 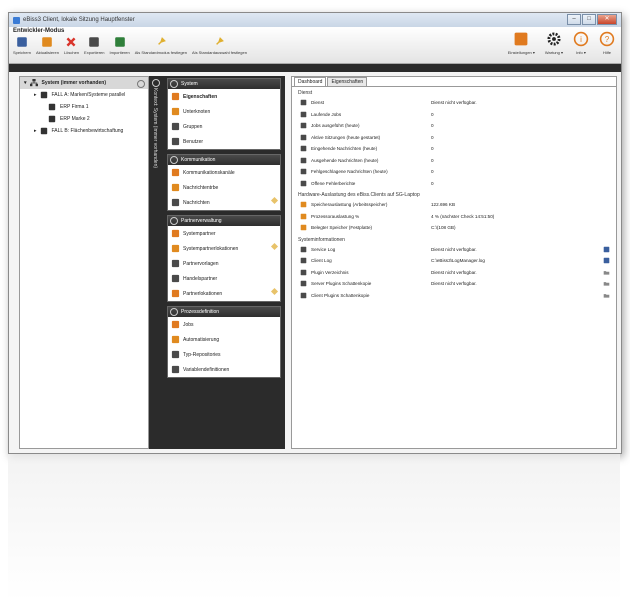 What do you see at coordinates (156, 262) in the screenshot?
I see `context-strip: Kontext: System (immer vorhanden)` at bounding box center [156, 262].